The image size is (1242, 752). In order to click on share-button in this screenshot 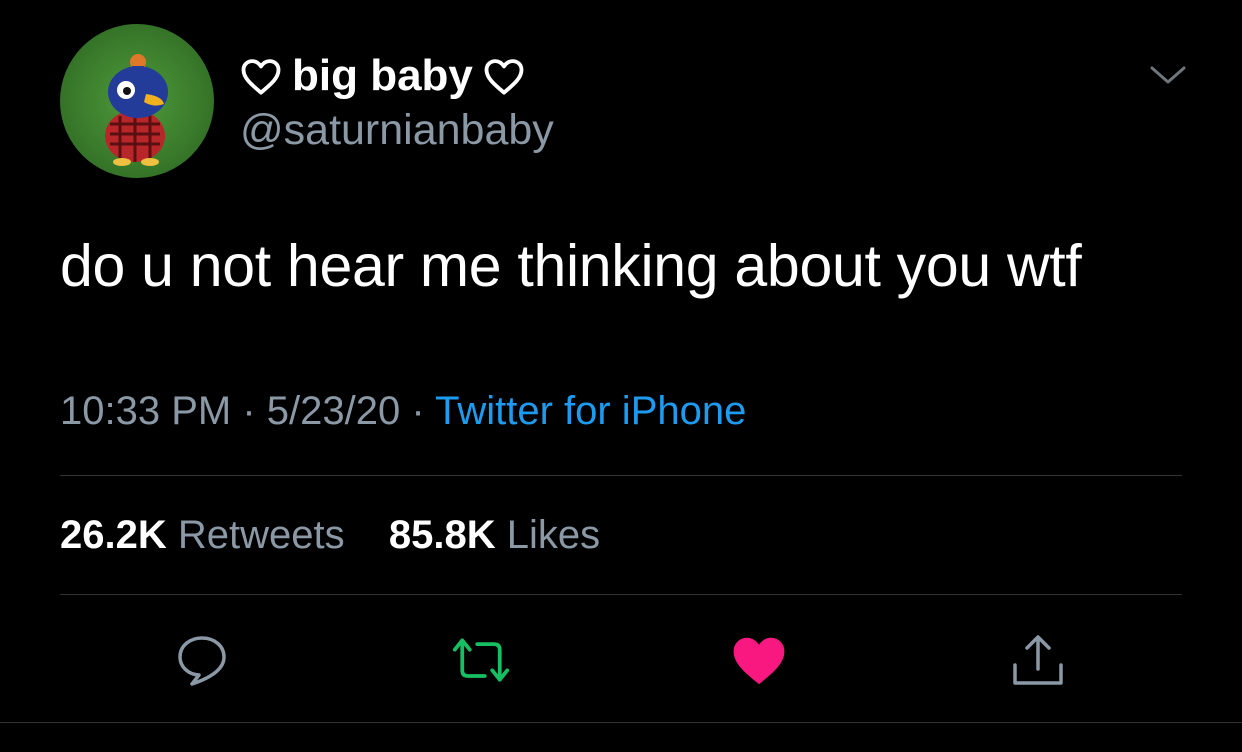, I will do `click(1038, 660)`.